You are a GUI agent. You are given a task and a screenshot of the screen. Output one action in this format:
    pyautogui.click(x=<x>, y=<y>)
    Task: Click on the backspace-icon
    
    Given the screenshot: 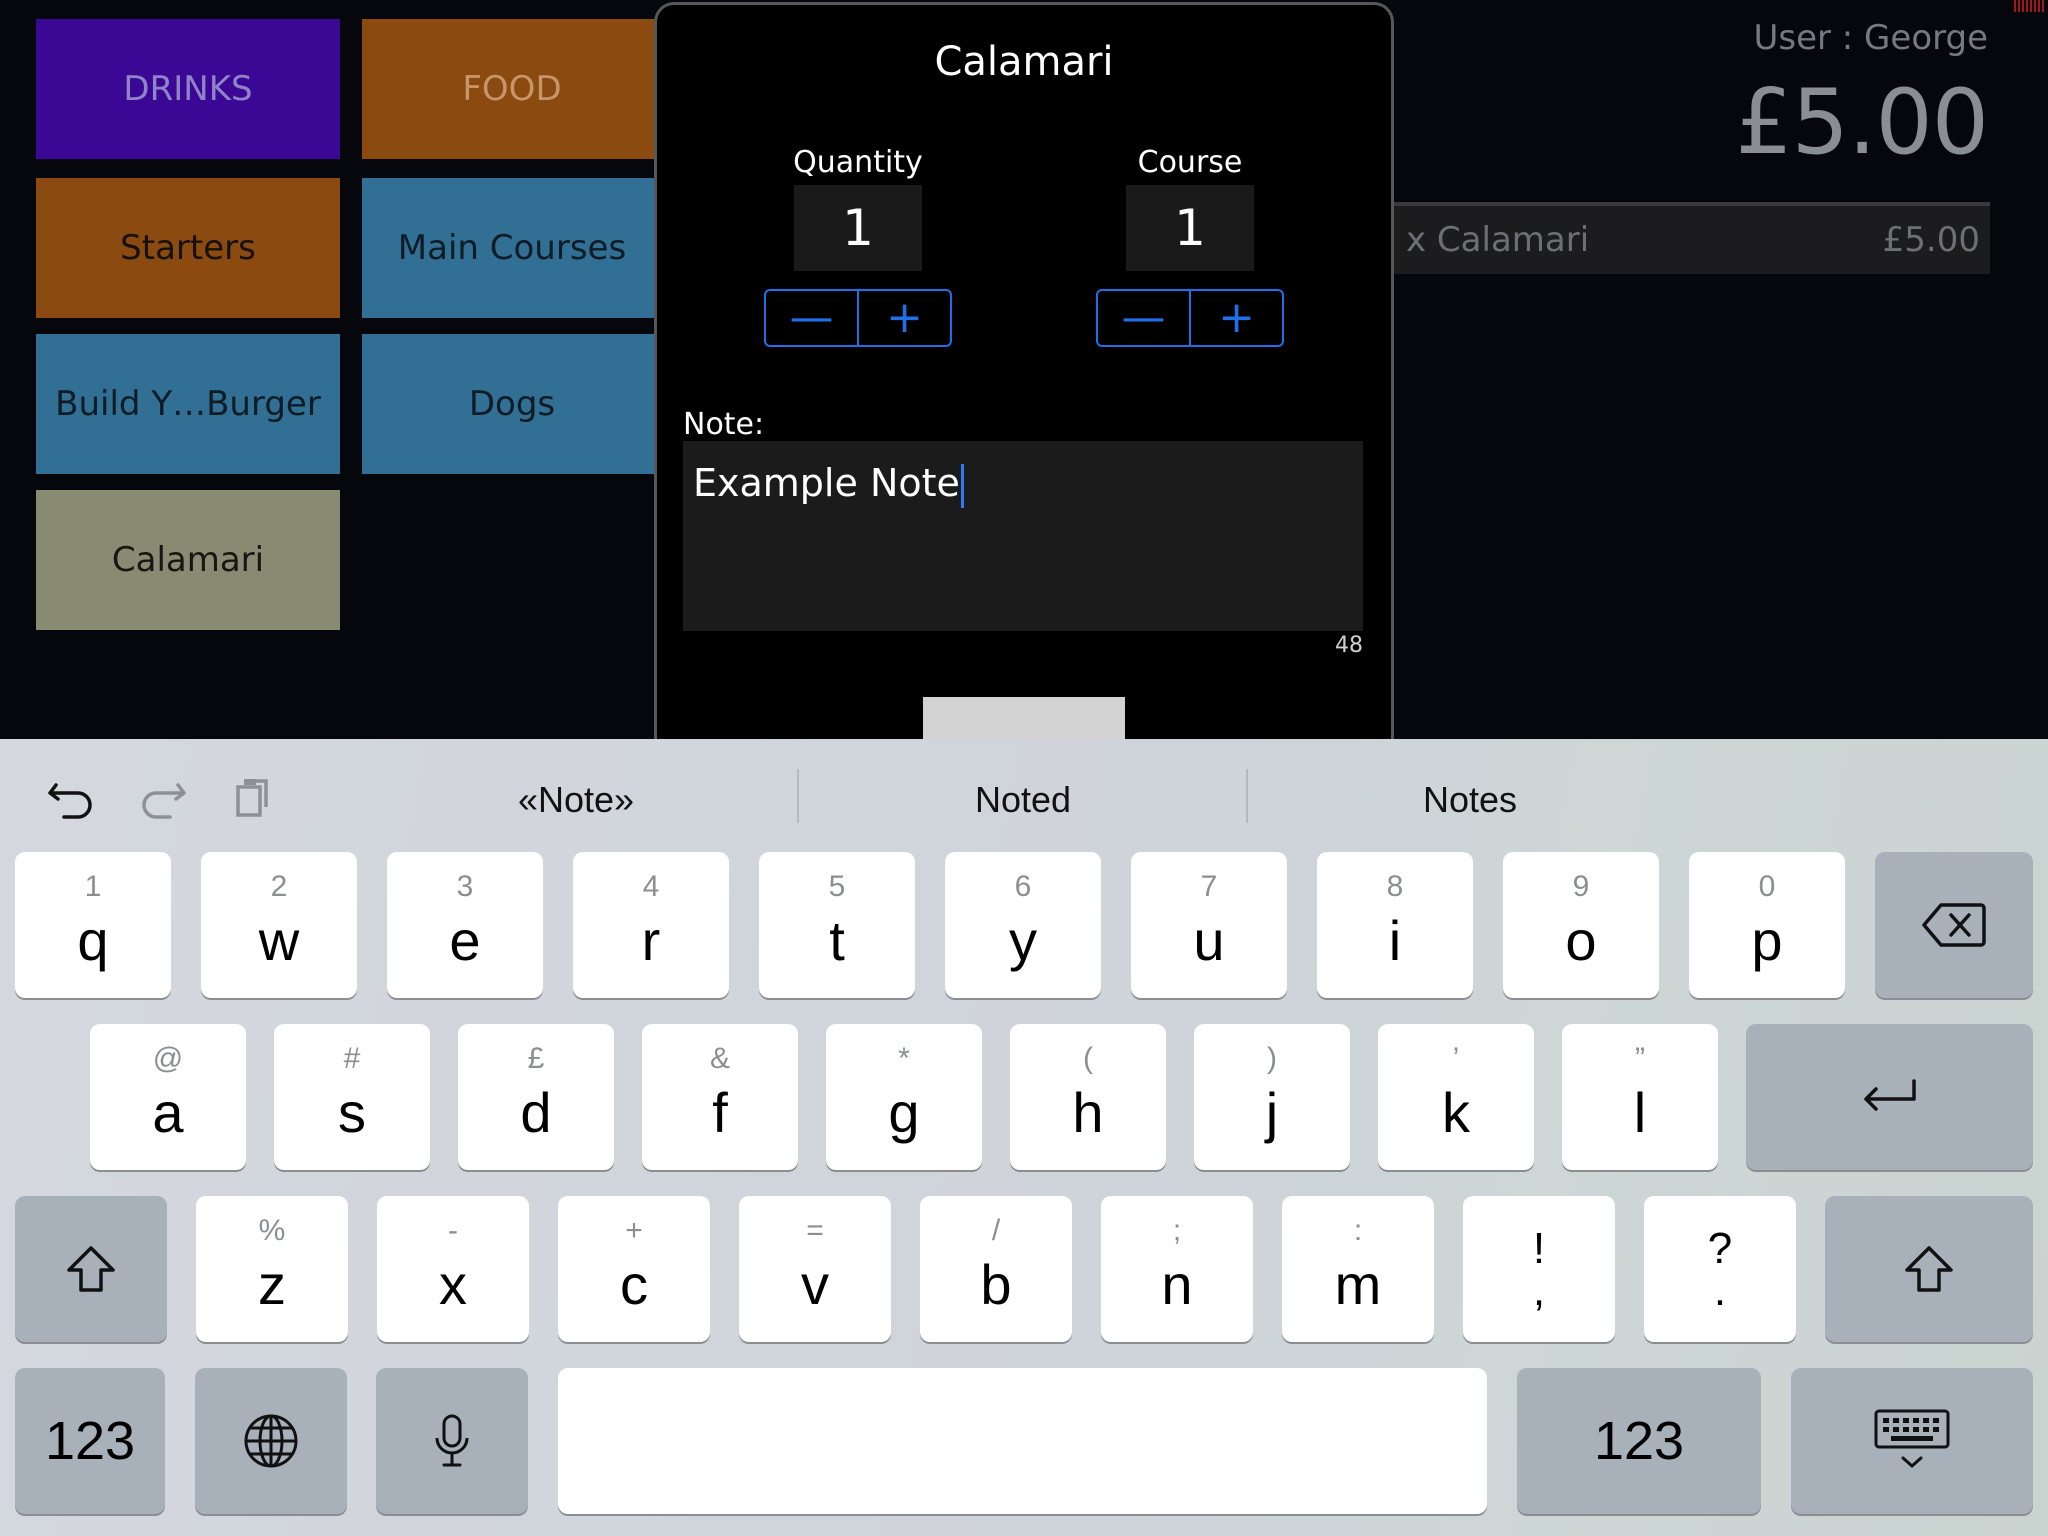 What is the action you would take?
    pyautogui.click(x=1954, y=925)
    